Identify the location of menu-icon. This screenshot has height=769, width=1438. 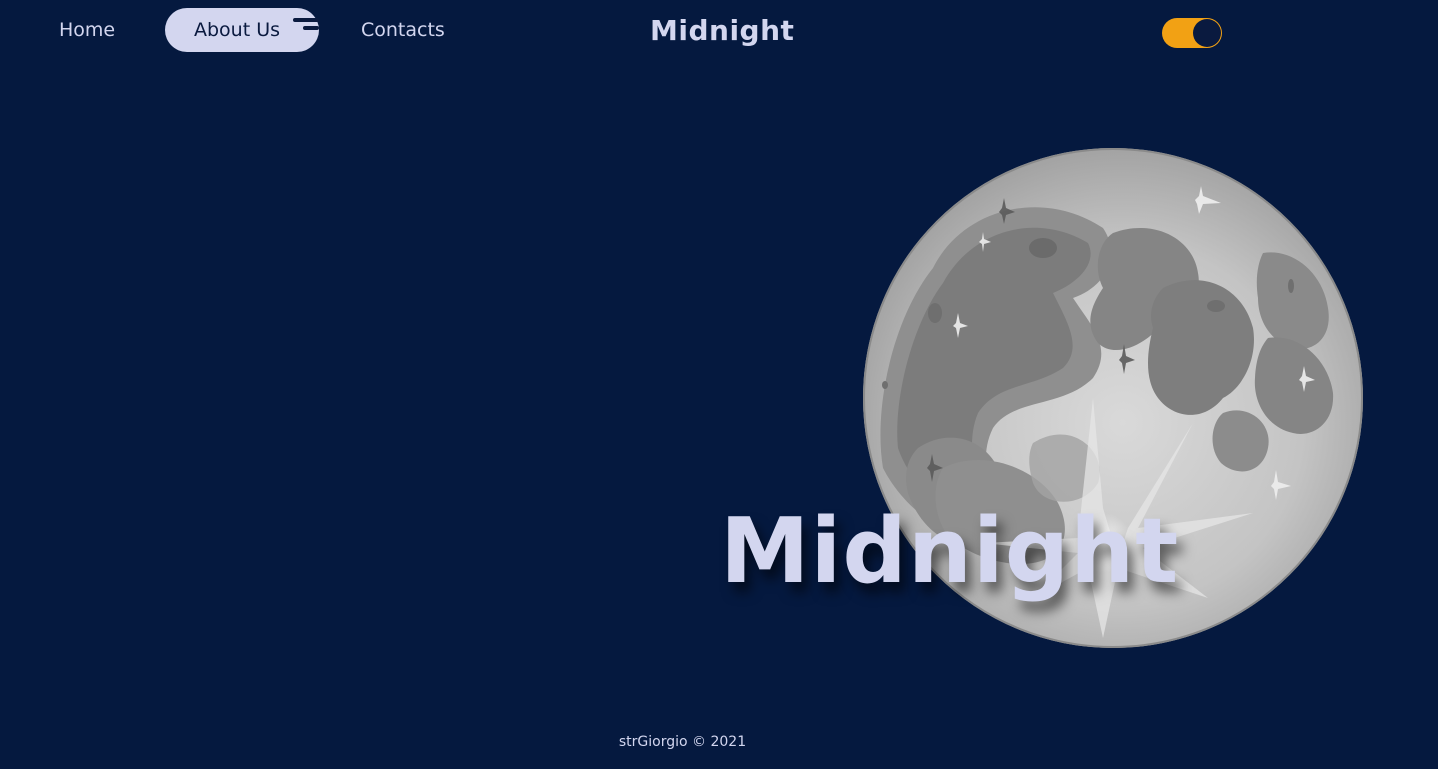
(306, 25).